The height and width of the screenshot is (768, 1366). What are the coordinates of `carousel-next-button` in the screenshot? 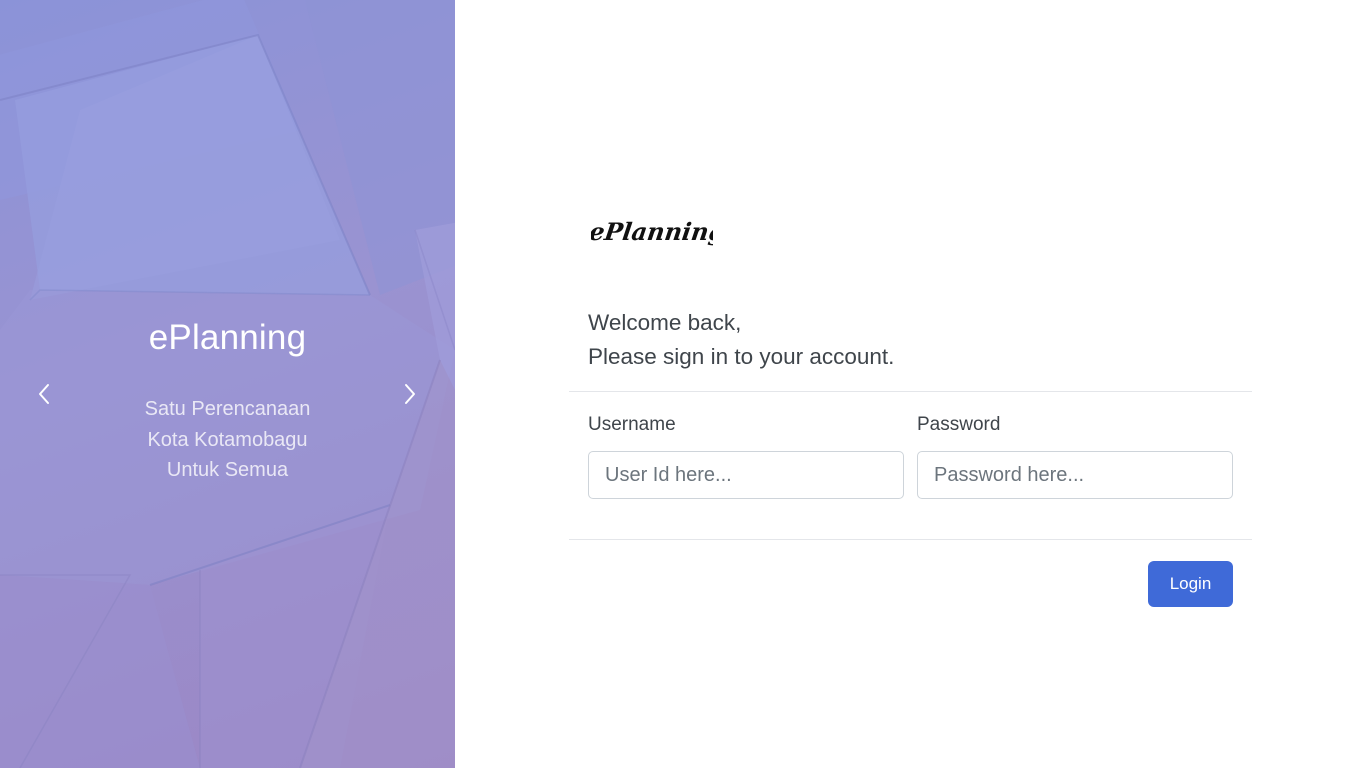 It's located at (410, 394).